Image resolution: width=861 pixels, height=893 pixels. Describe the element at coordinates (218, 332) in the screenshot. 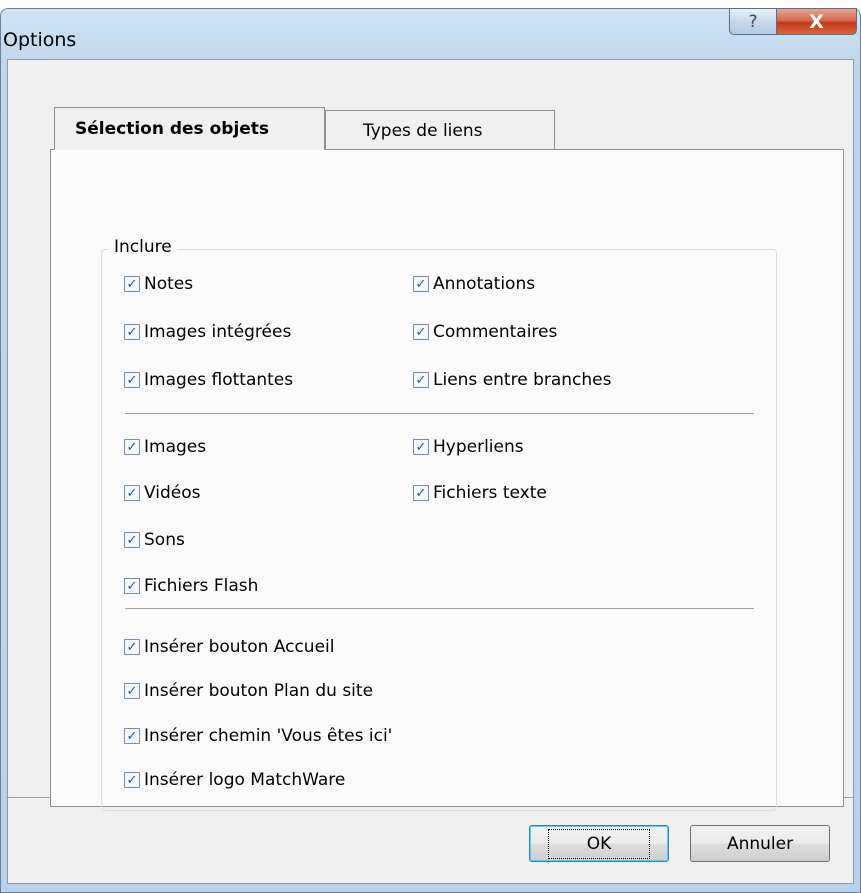

I see `checkbox-label: Images intégrées` at that location.